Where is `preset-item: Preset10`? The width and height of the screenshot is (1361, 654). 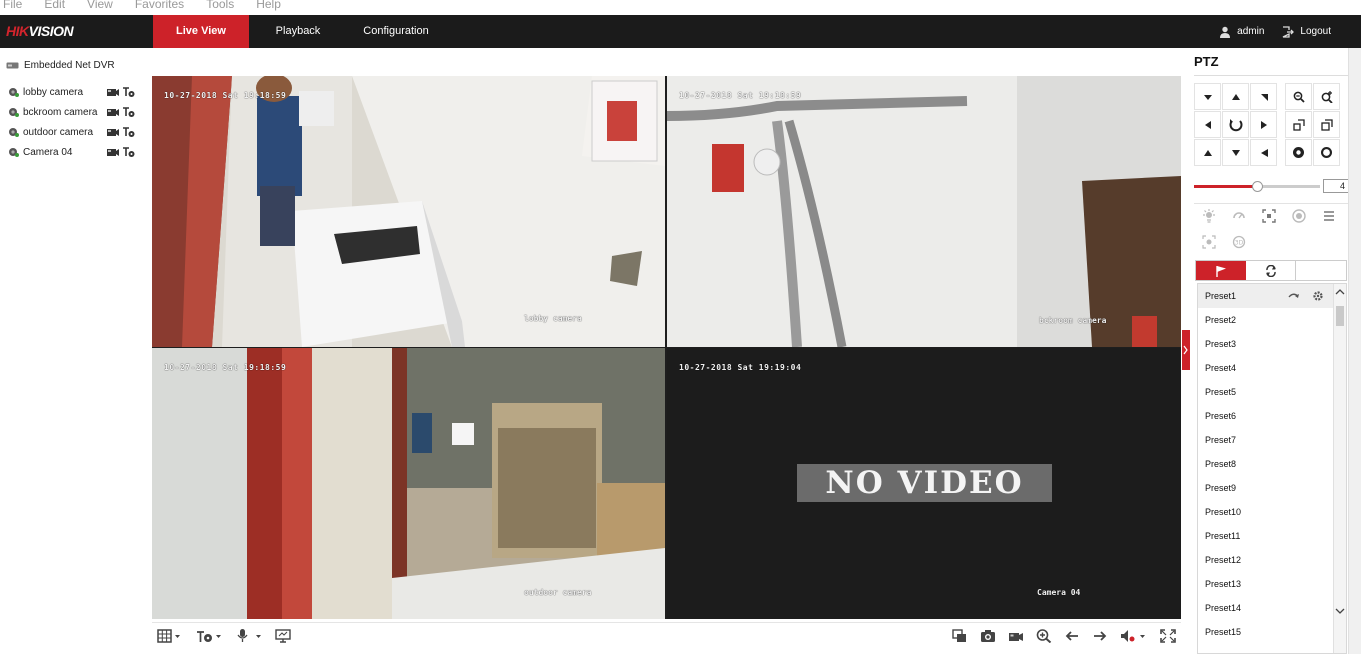 preset-item: Preset10 is located at coordinates (1266, 512).